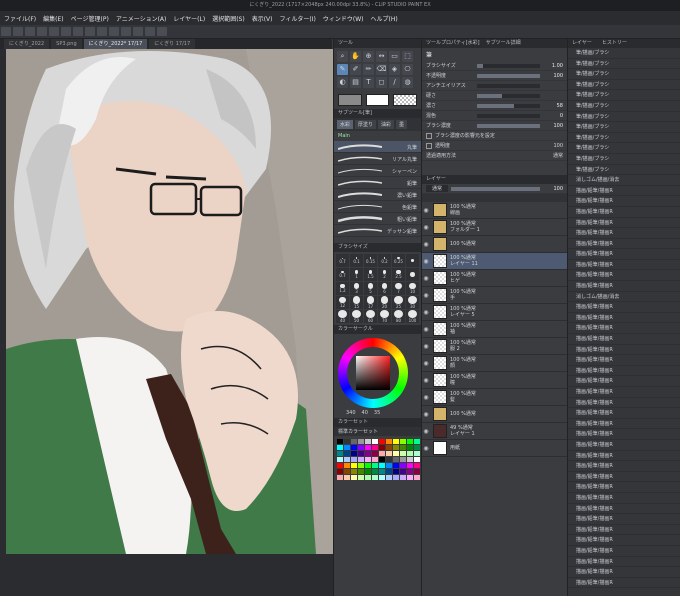 Image resolution: width=680 pixels, height=596 pixels. I want to click on layer-opacity-slider, so click(495, 188).